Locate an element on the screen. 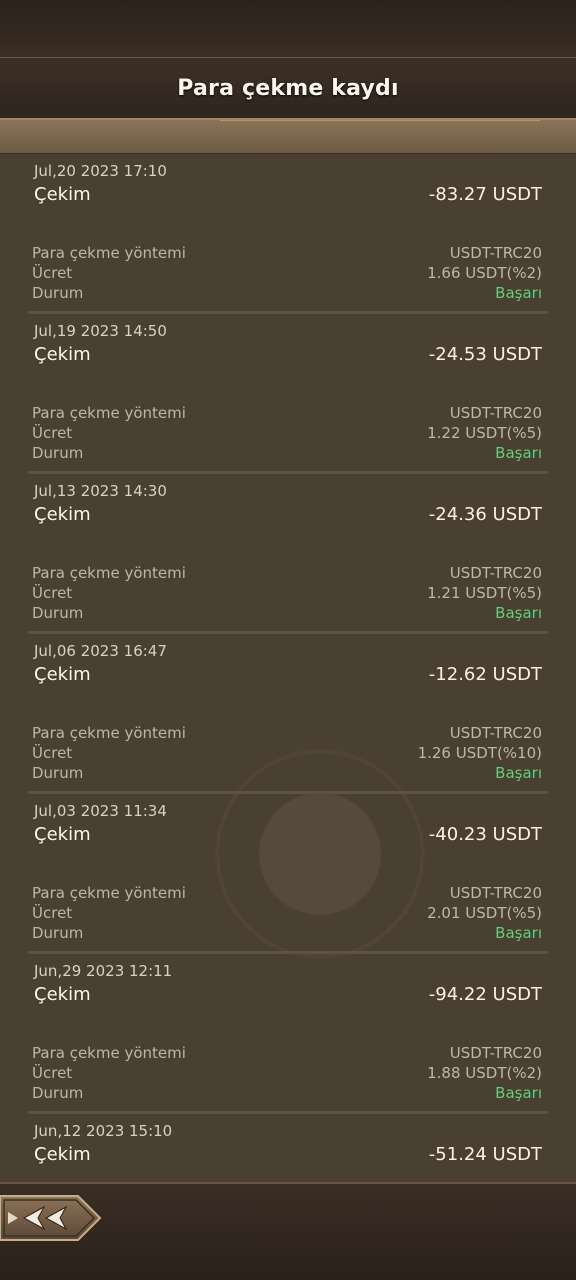 This screenshot has width=576, height=1280. record-amount: -24.53 USDT is located at coordinates (485, 354).